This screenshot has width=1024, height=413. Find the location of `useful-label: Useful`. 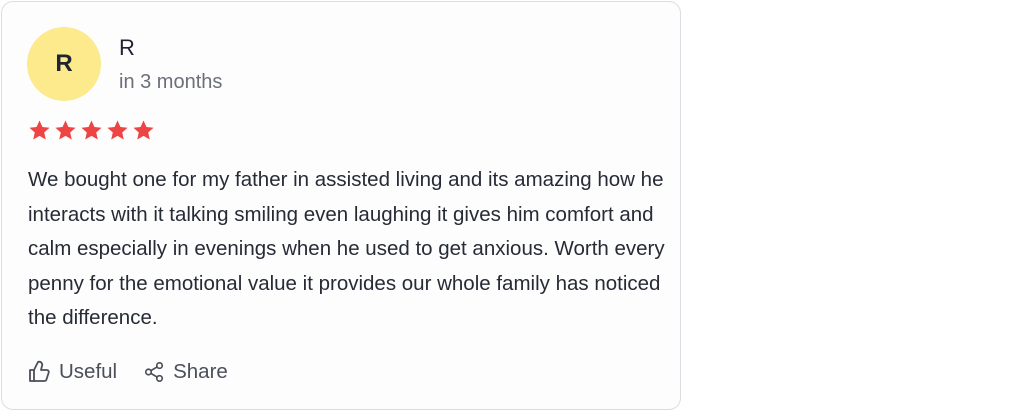

useful-label: Useful is located at coordinates (88, 371).